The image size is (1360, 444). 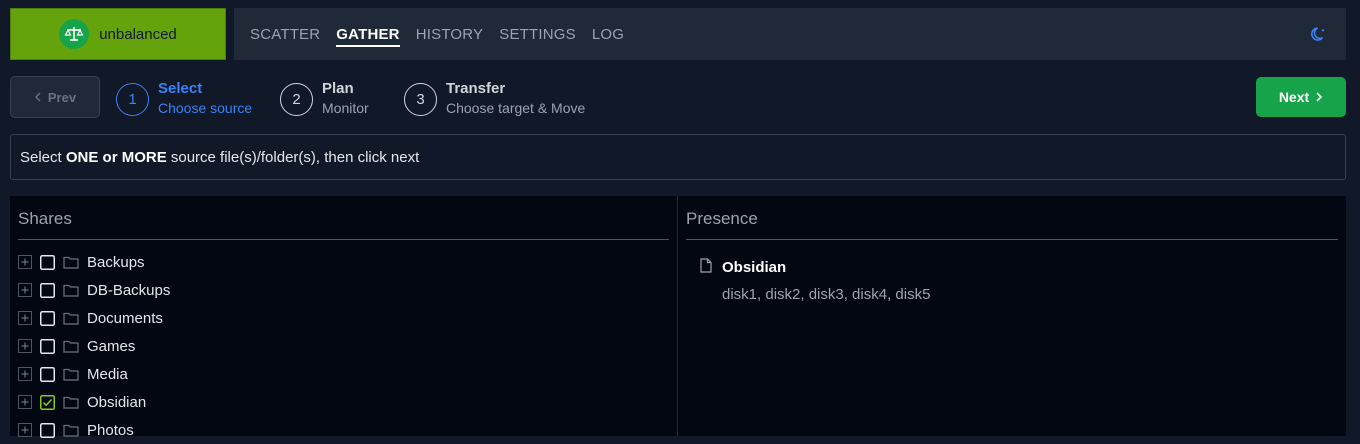 I want to click on share-name: Documents, so click(x=125, y=318).